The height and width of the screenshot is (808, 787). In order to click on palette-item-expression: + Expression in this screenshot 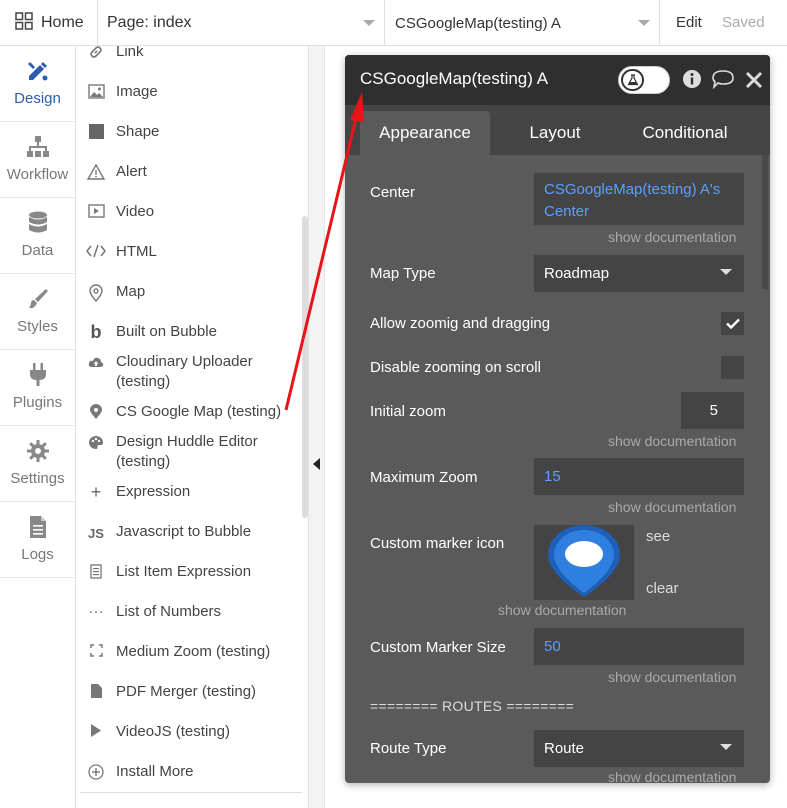, I will do `click(190, 492)`.